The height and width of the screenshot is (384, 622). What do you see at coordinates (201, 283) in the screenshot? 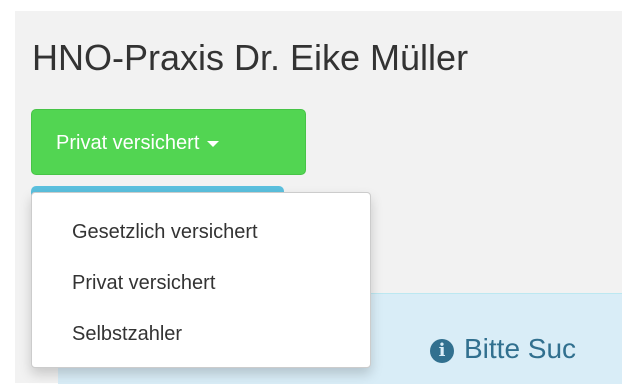
I see `dropdown-item-privat: Privat versichert` at bounding box center [201, 283].